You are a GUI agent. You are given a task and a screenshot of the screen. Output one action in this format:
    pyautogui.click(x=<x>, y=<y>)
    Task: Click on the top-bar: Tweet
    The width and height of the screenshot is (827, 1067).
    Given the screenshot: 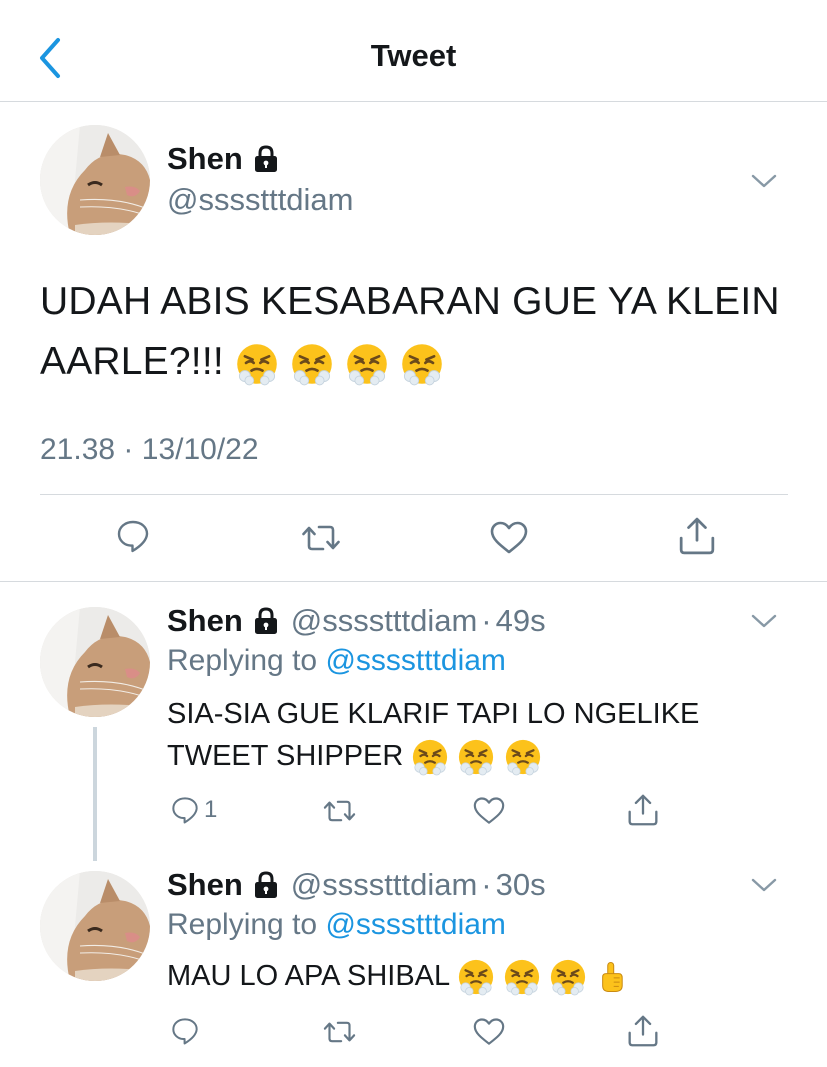 What is the action you would take?
    pyautogui.click(x=413, y=51)
    